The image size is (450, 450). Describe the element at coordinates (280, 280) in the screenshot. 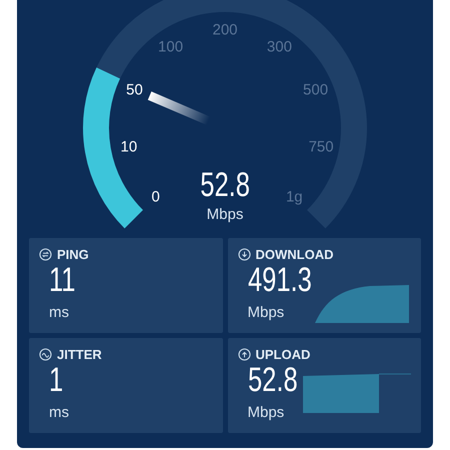

I see `metric-value: 491.3` at that location.